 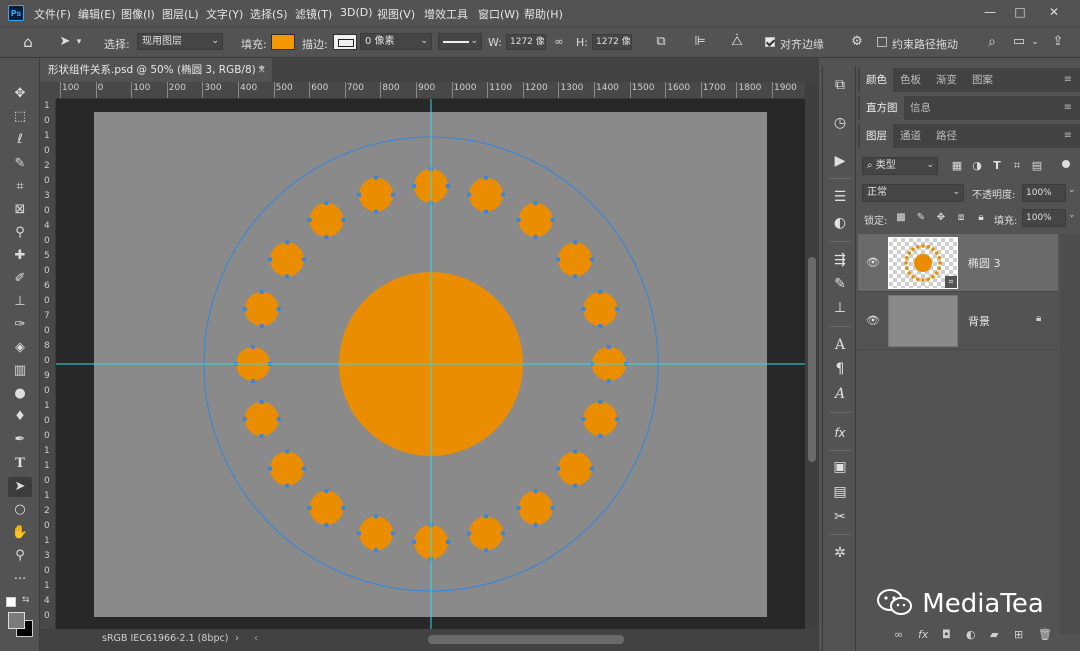 What do you see at coordinates (20, 510) in the screenshot?
I see `ellipse-tool-icon: ○` at bounding box center [20, 510].